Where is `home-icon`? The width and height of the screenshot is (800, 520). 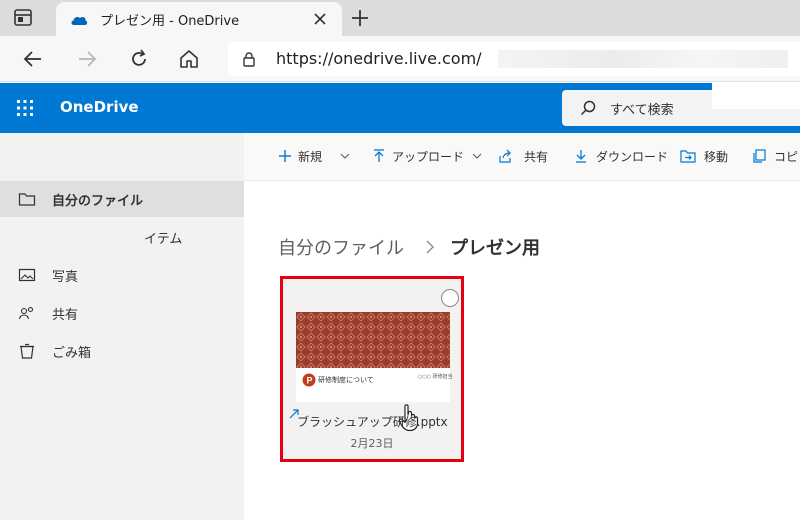 home-icon is located at coordinates (189, 59).